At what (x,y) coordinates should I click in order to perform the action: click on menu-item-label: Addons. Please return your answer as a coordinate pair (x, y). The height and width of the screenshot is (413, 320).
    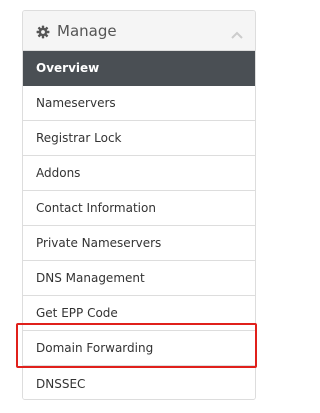
    Looking at the image, I should click on (58, 173).